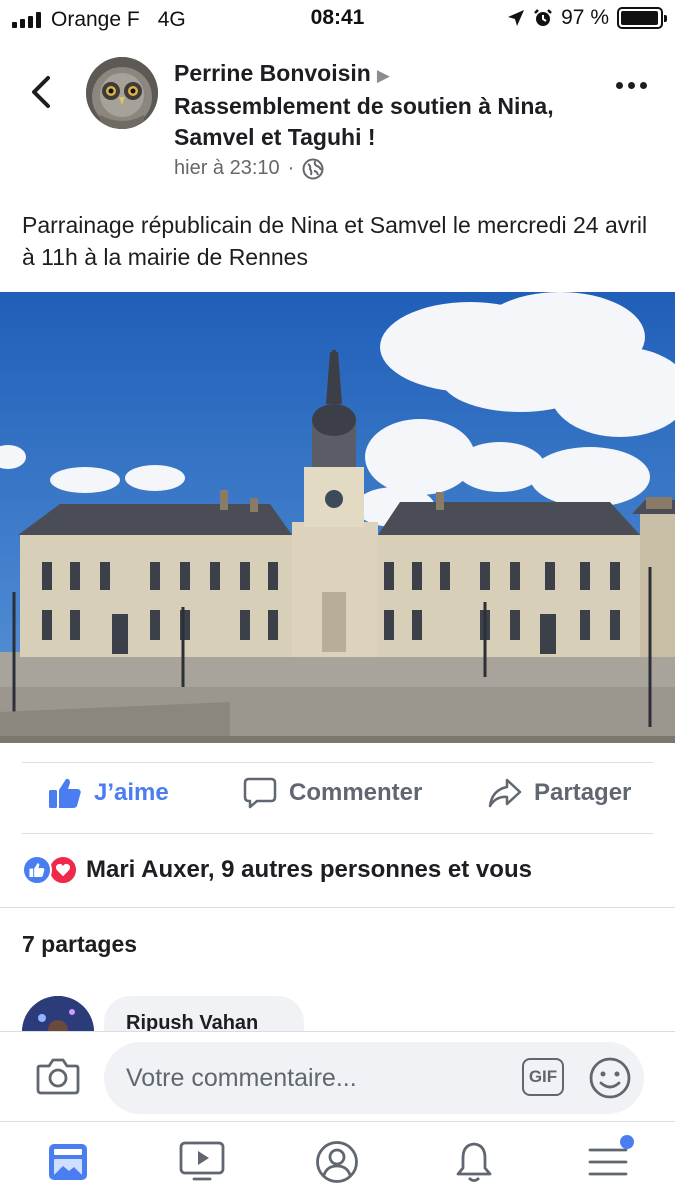 The image size is (675, 1200). I want to click on location-icon, so click(516, 18).